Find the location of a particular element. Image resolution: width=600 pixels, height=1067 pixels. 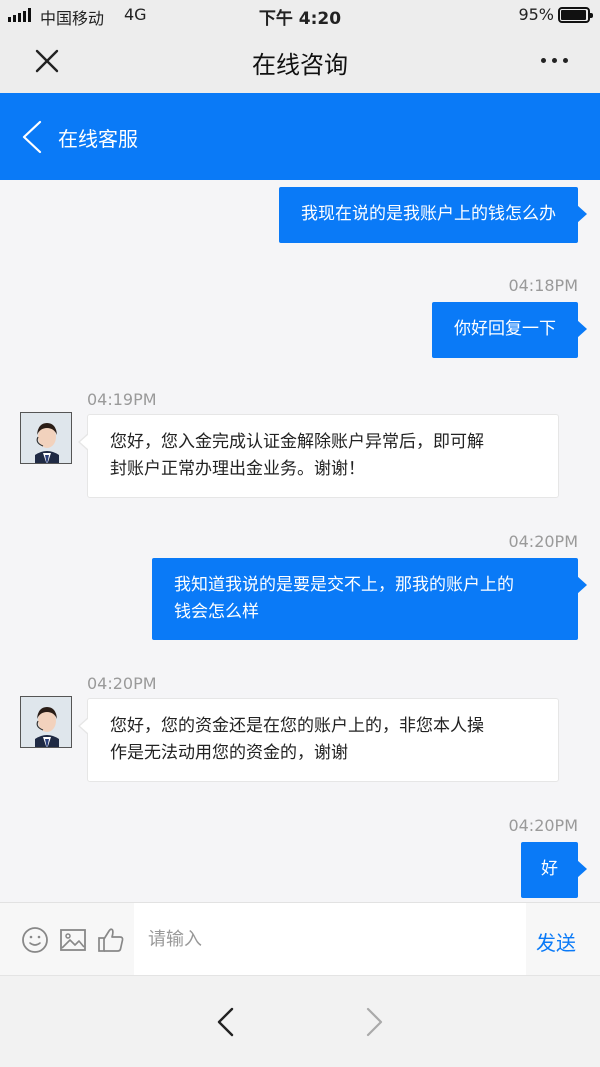

message-text: 我现在说的是我账户上的钱怎么办 is located at coordinates (428, 214).